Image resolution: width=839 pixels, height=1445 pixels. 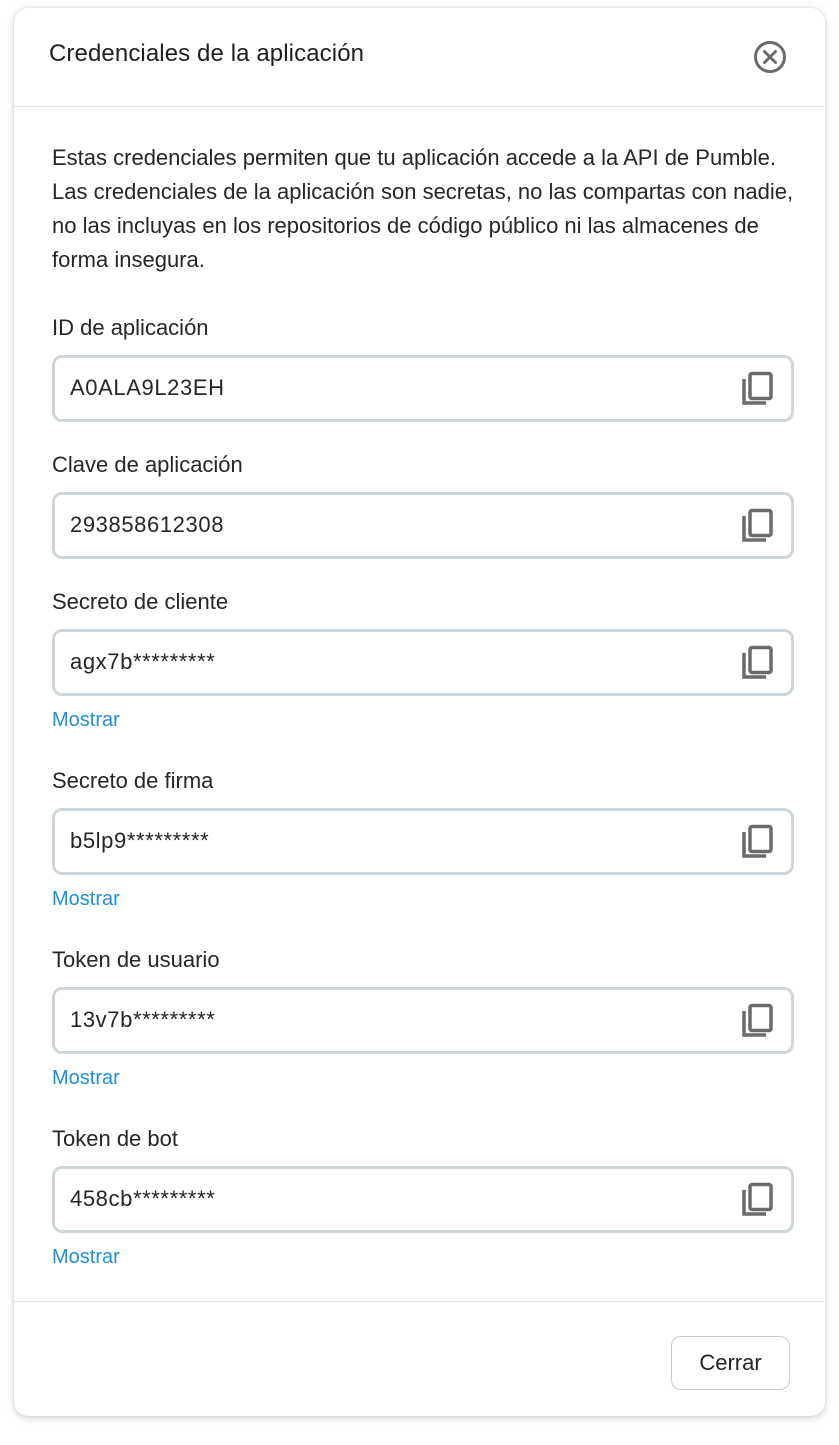 What do you see at coordinates (86, 1257) in the screenshot?
I see `show-bot-token-link: Mostrar` at bounding box center [86, 1257].